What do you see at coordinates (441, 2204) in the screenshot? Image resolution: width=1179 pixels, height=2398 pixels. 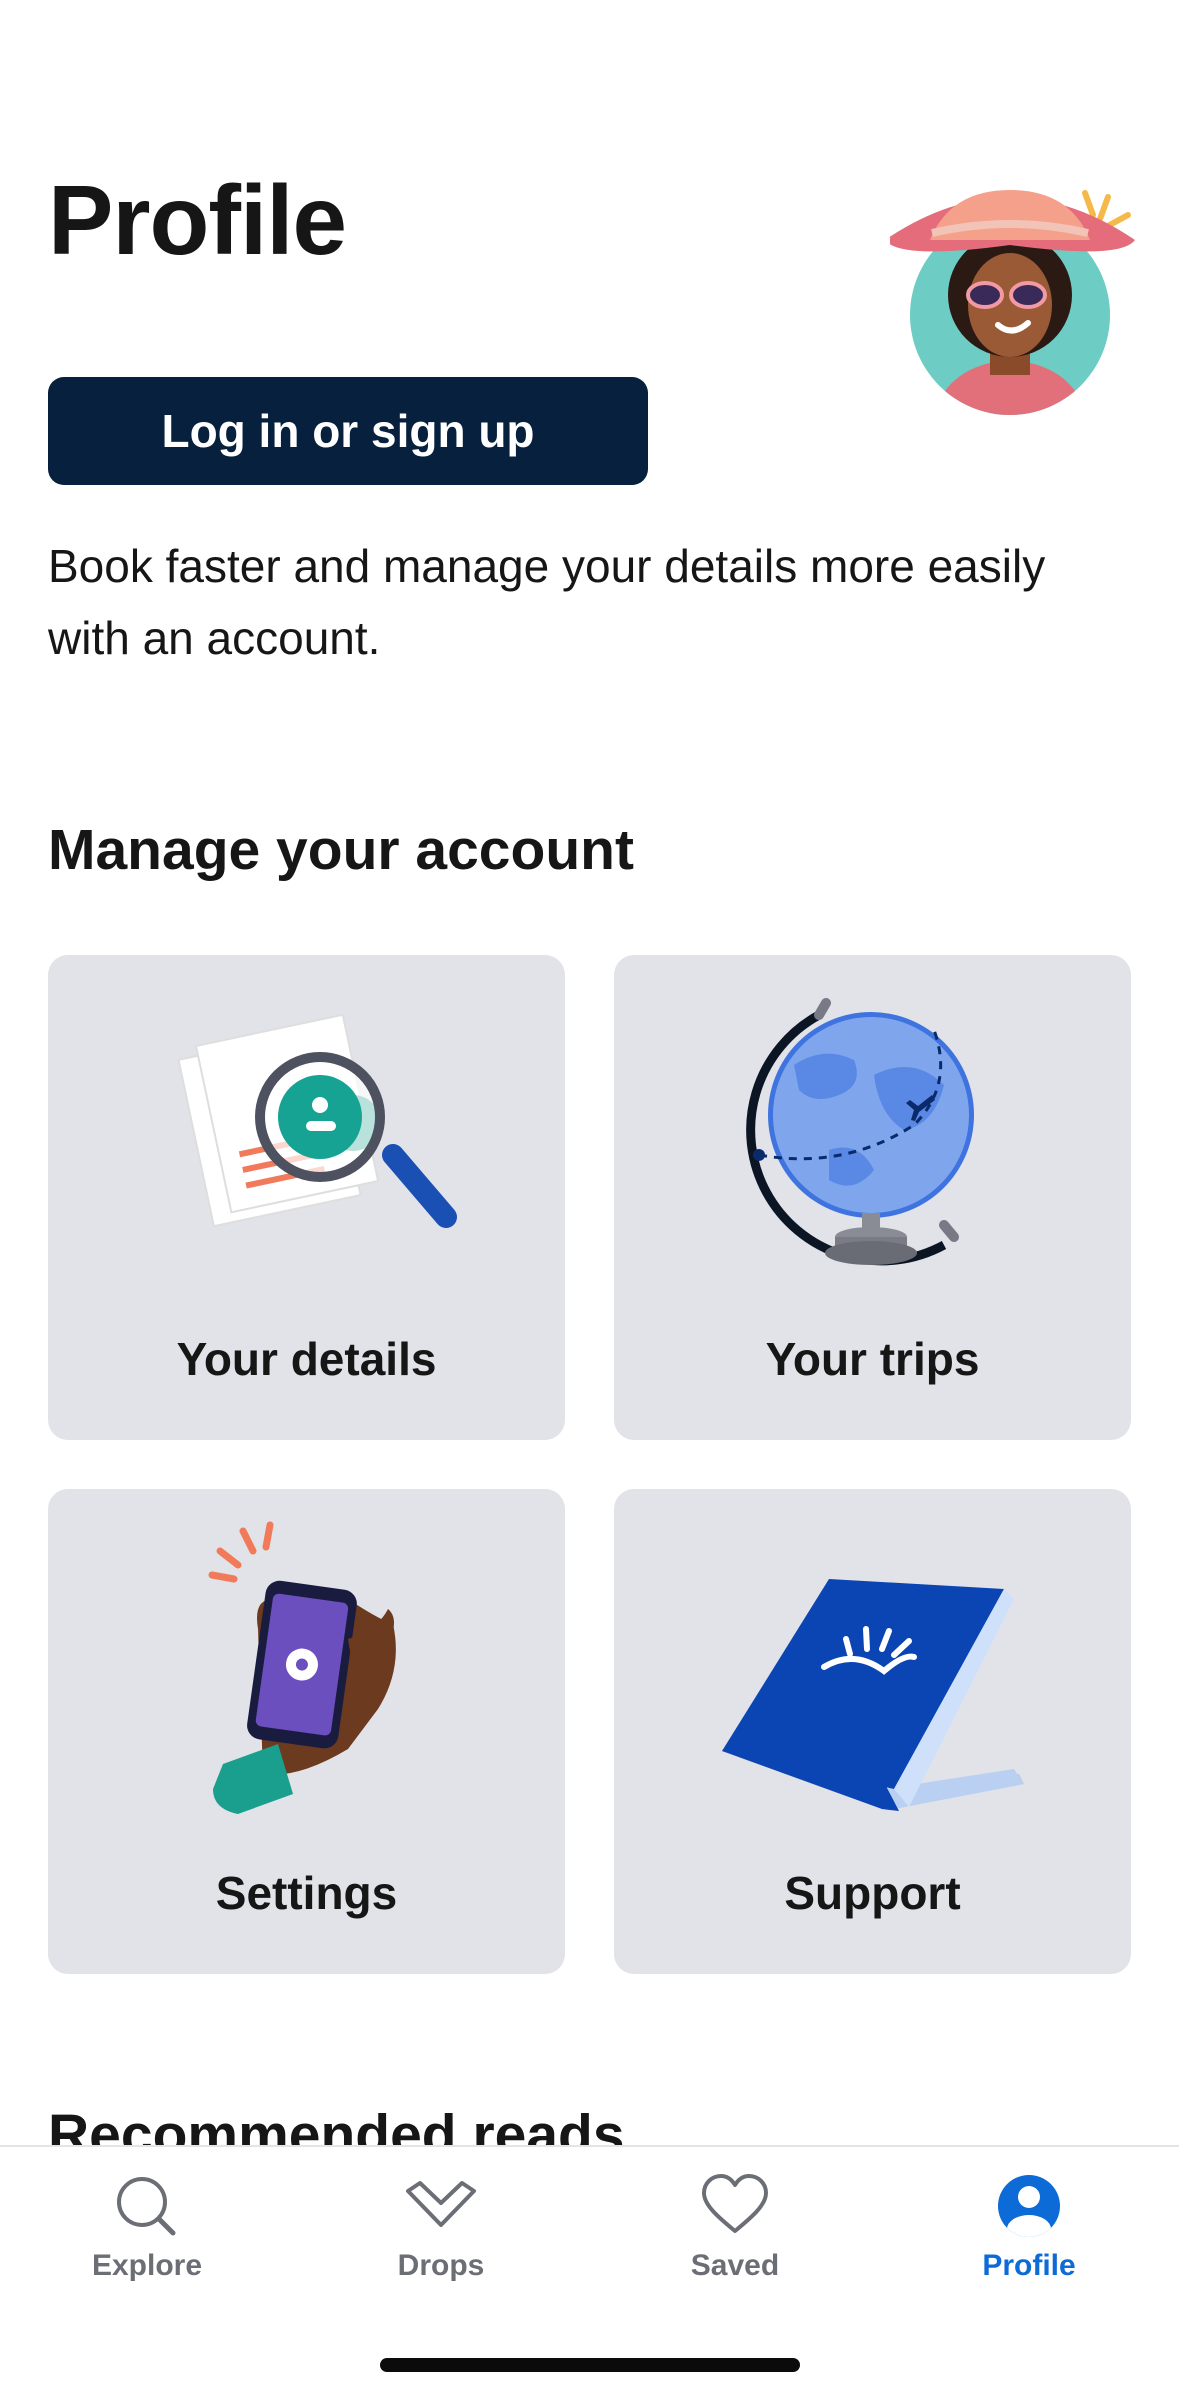 I see `chevron-down-icon` at bounding box center [441, 2204].